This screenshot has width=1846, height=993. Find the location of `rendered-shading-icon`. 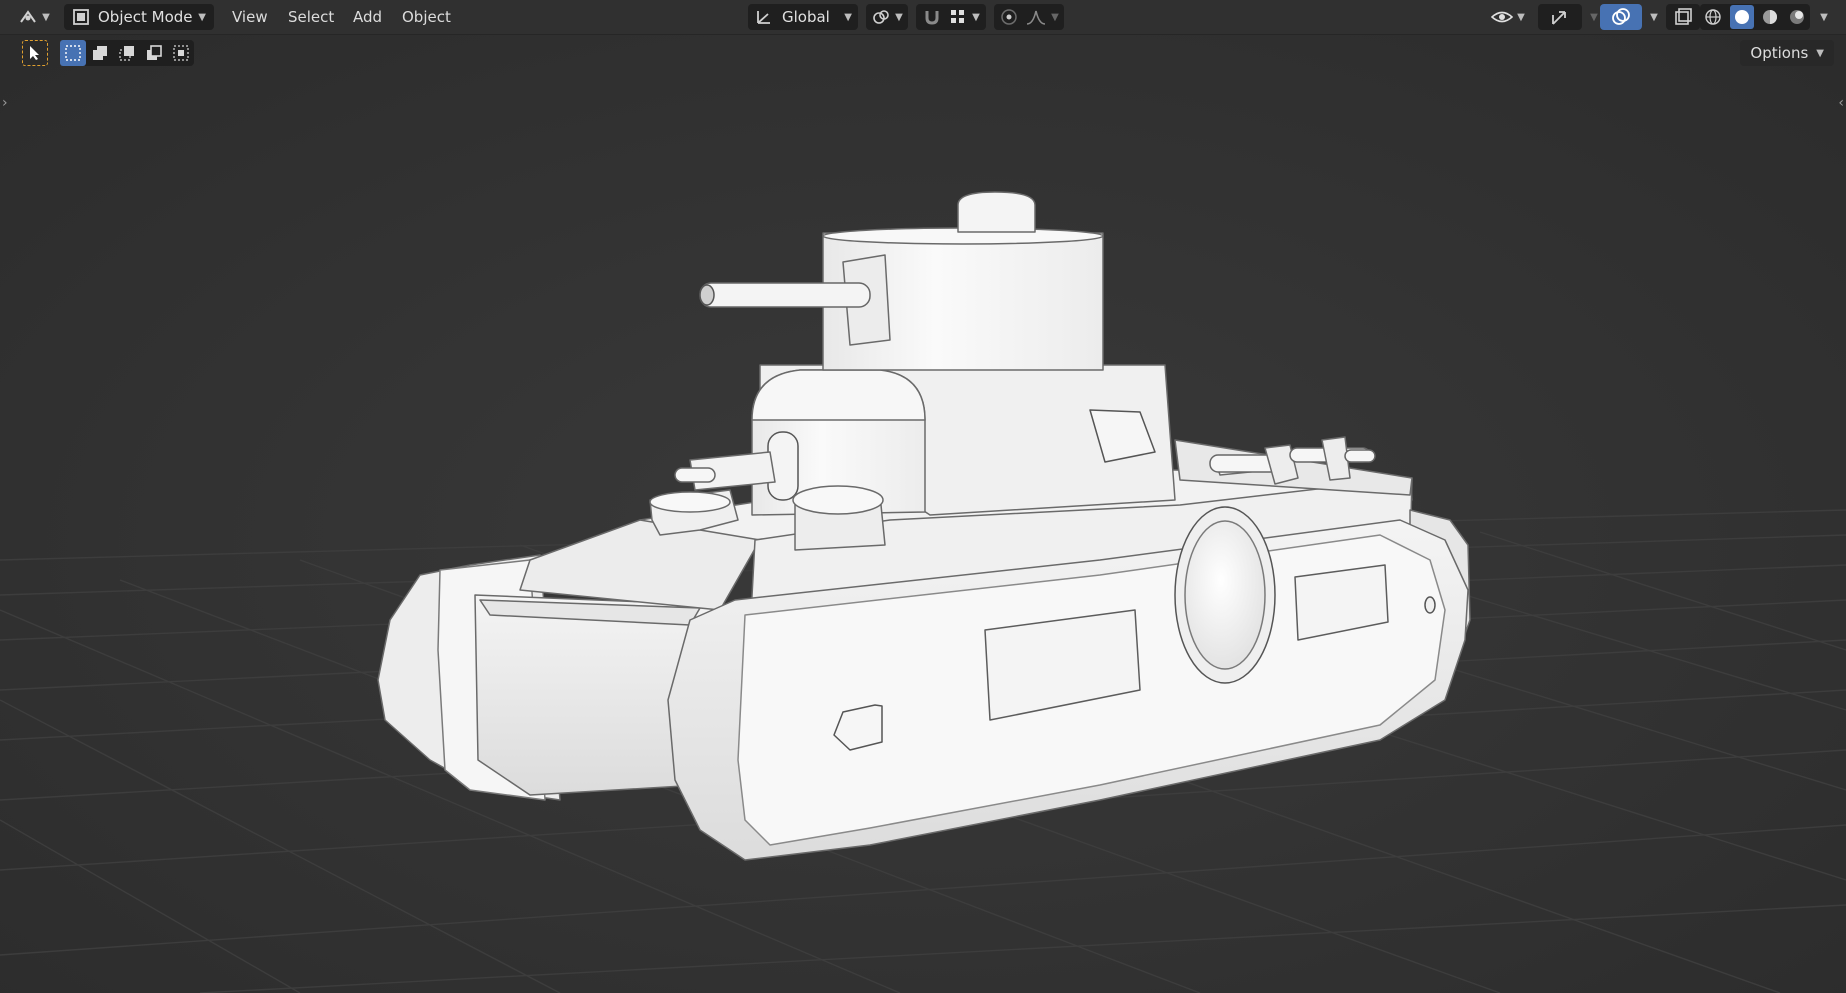

rendered-shading-icon is located at coordinates (1797, 17).